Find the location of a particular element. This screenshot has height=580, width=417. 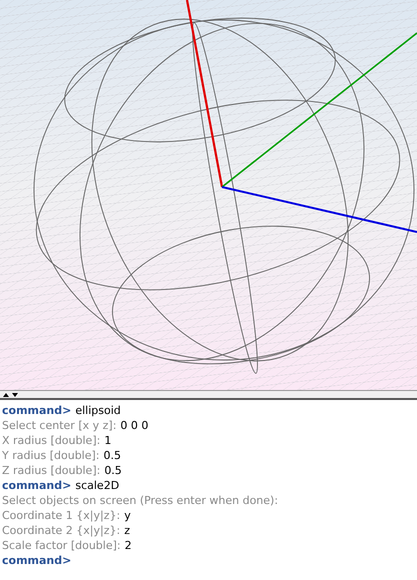

input-text: 1 is located at coordinates (108, 440).